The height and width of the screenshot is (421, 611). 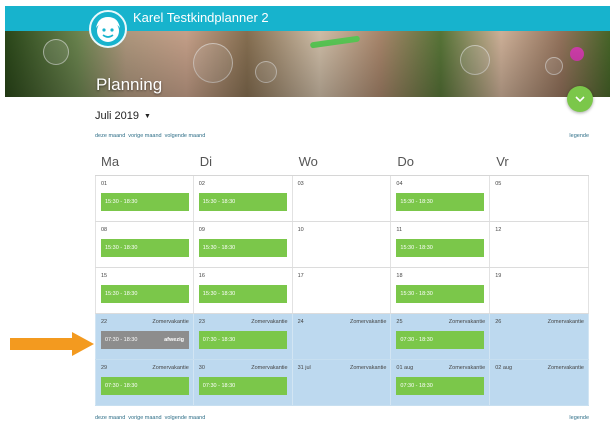 What do you see at coordinates (129, 84) in the screenshot?
I see `page-title: Planning` at bounding box center [129, 84].